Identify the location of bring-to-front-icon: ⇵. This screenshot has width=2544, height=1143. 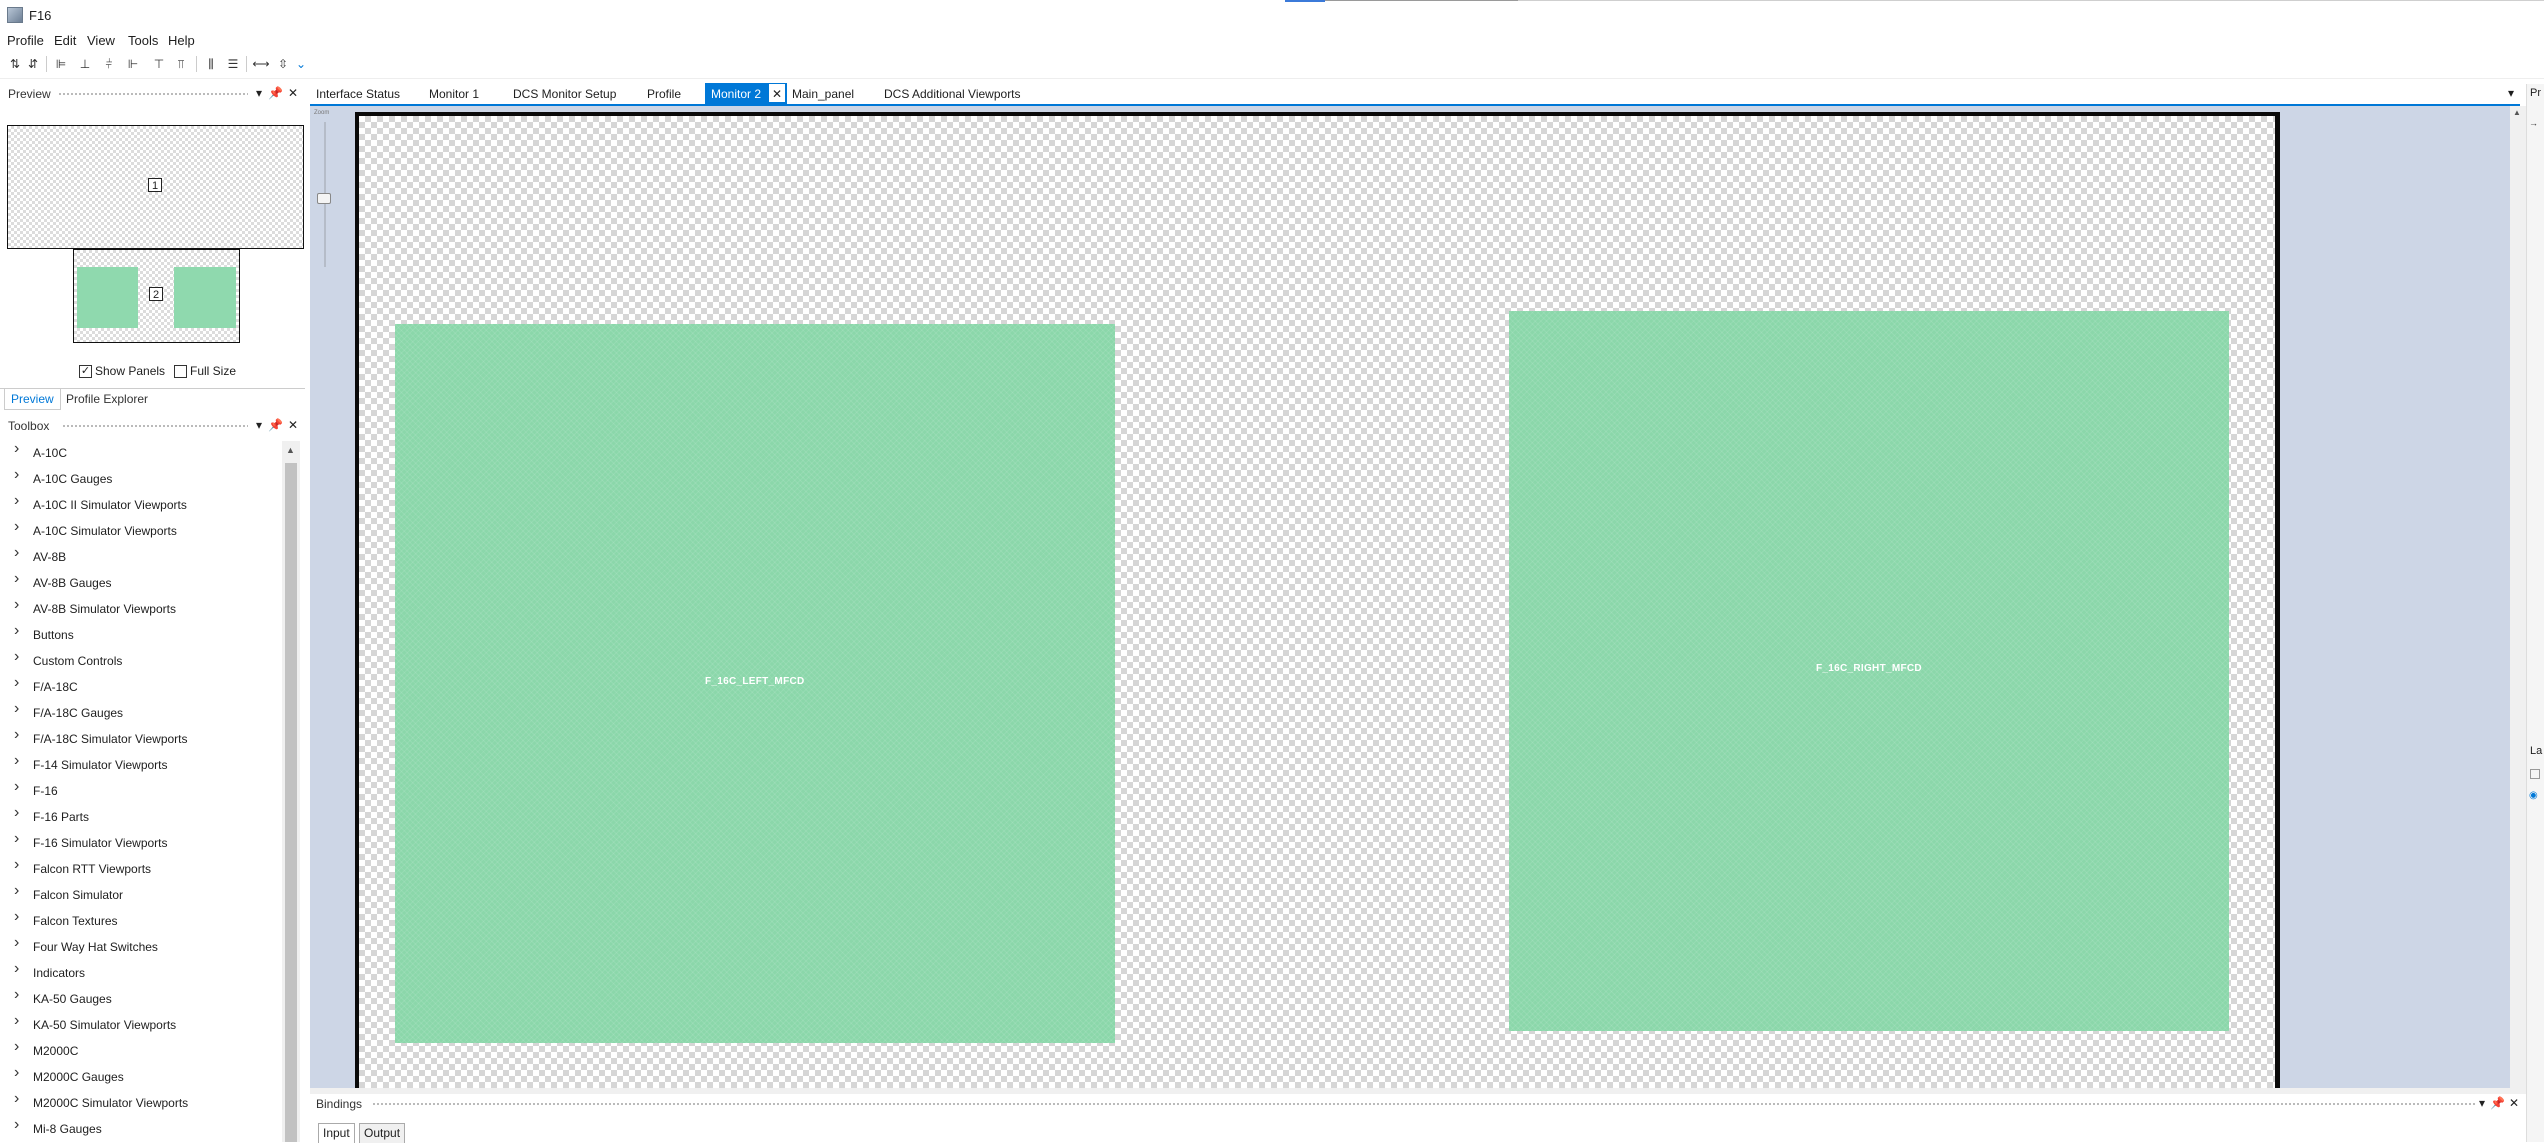
(33, 64).